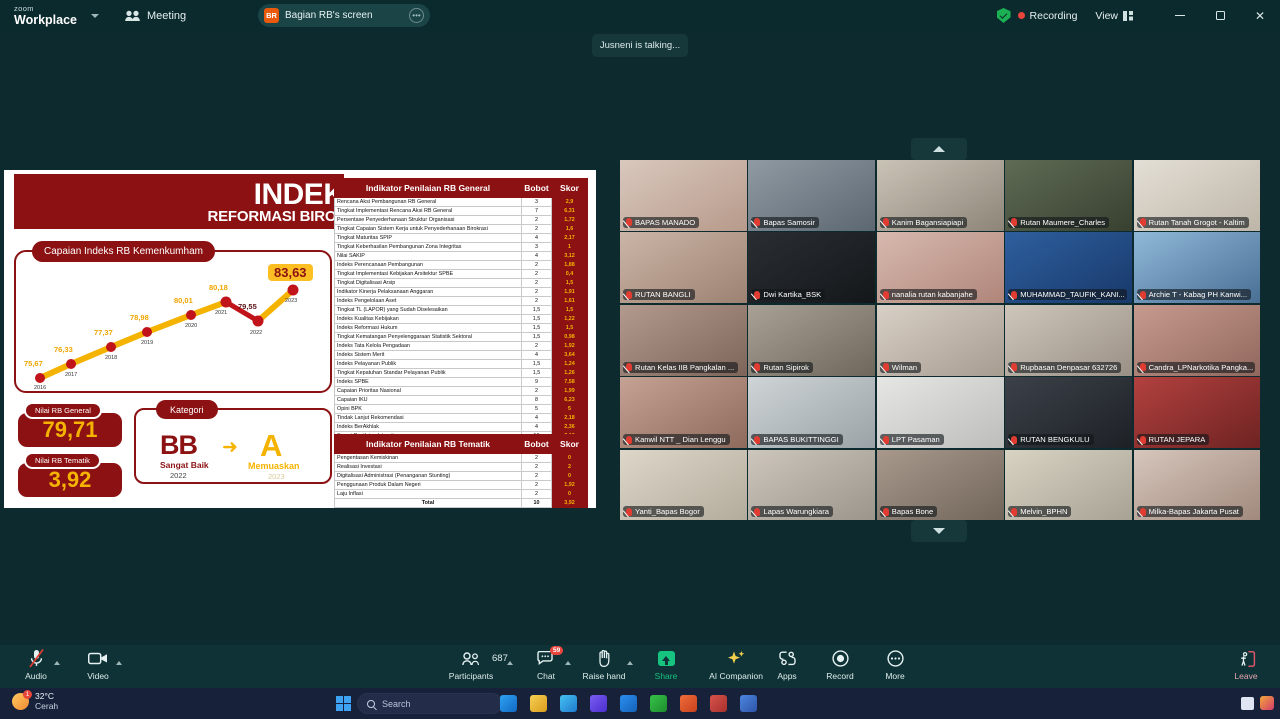 Image resolution: width=1280 pixels, height=719 pixels. Describe the element at coordinates (688, 703) in the screenshot. I see `taskbar-icon-firefox` at that location.